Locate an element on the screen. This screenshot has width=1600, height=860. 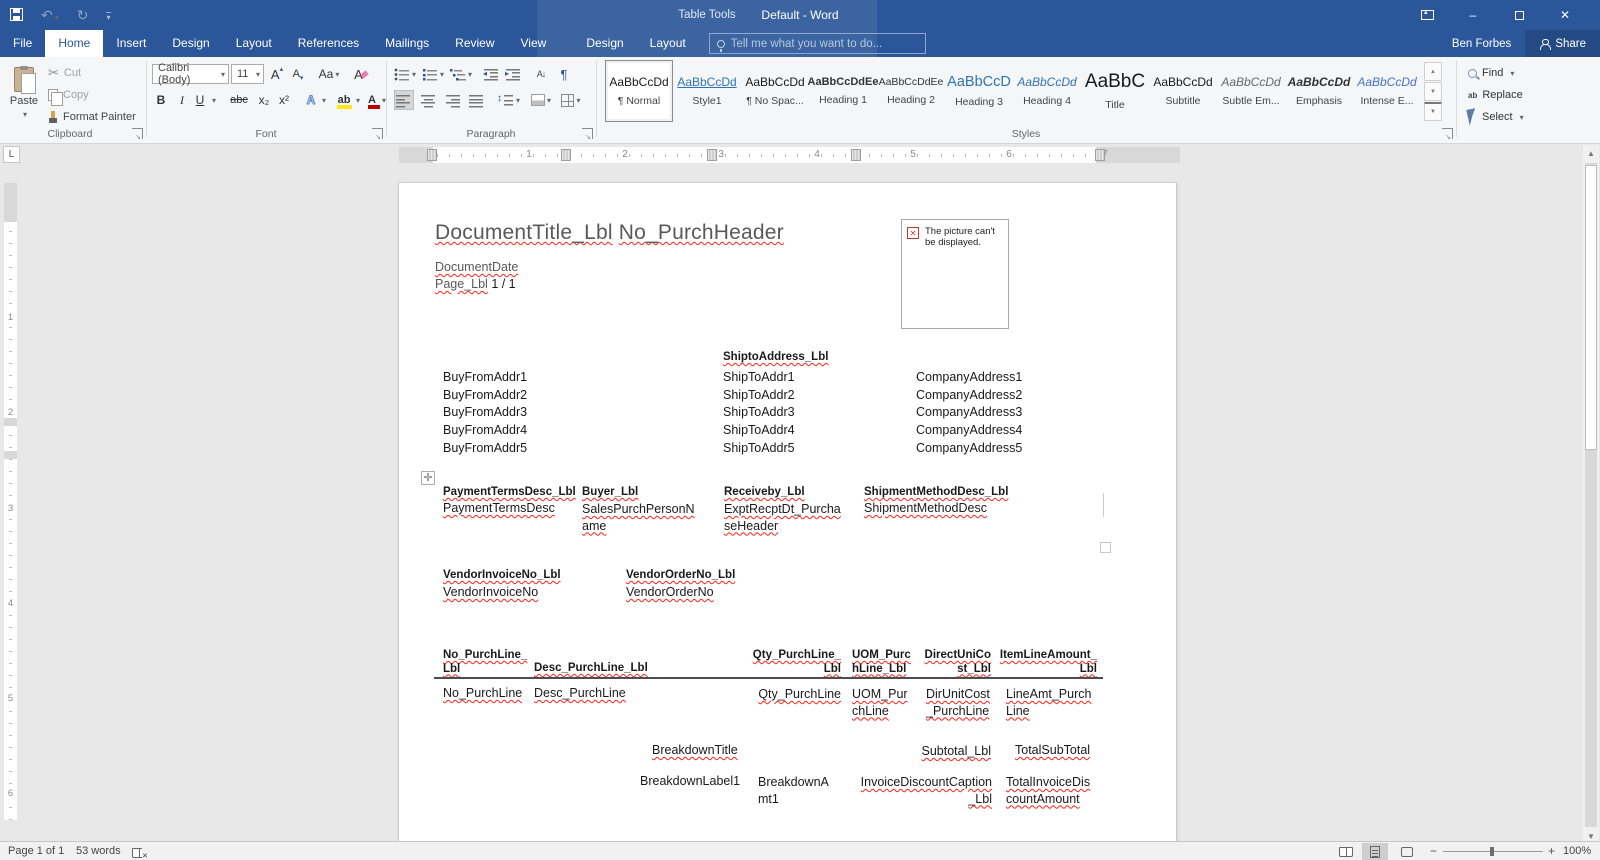
format-painter-button: Format Painter is located at coordinates (92, 117).